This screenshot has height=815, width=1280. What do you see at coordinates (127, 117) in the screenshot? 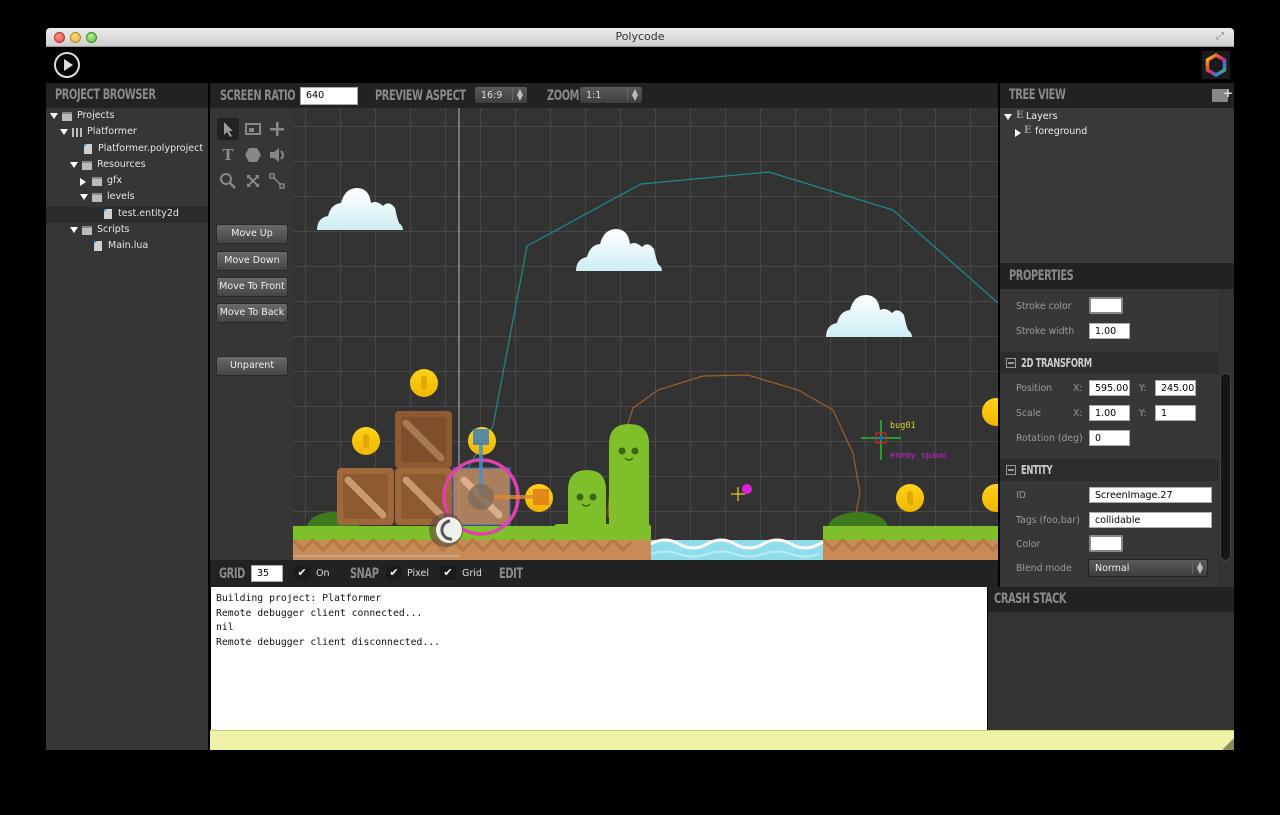
I see `project-tree-item: Projects` at bounding box center [127, 117].